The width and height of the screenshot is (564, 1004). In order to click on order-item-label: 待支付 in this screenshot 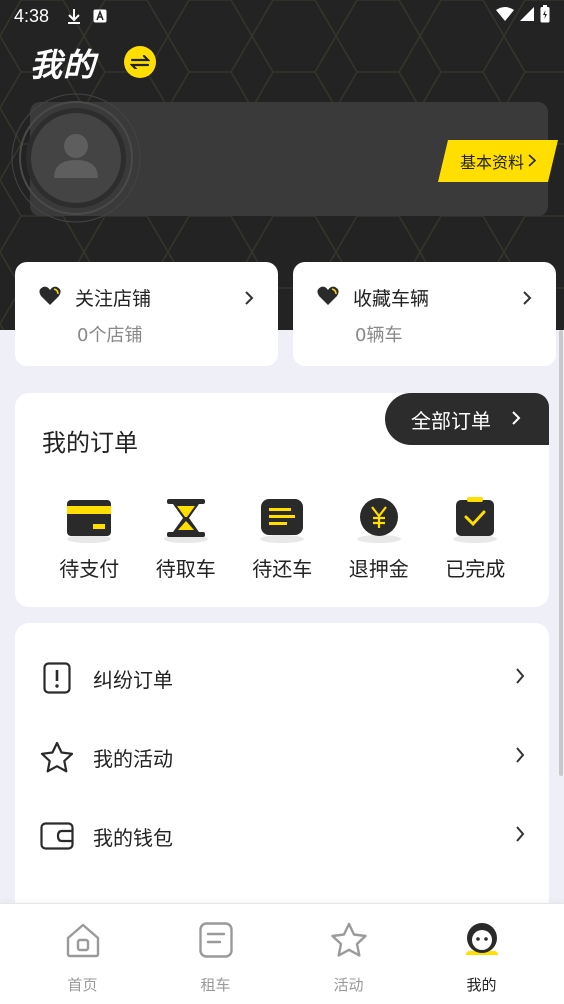, I will do `click(89, 569)`.